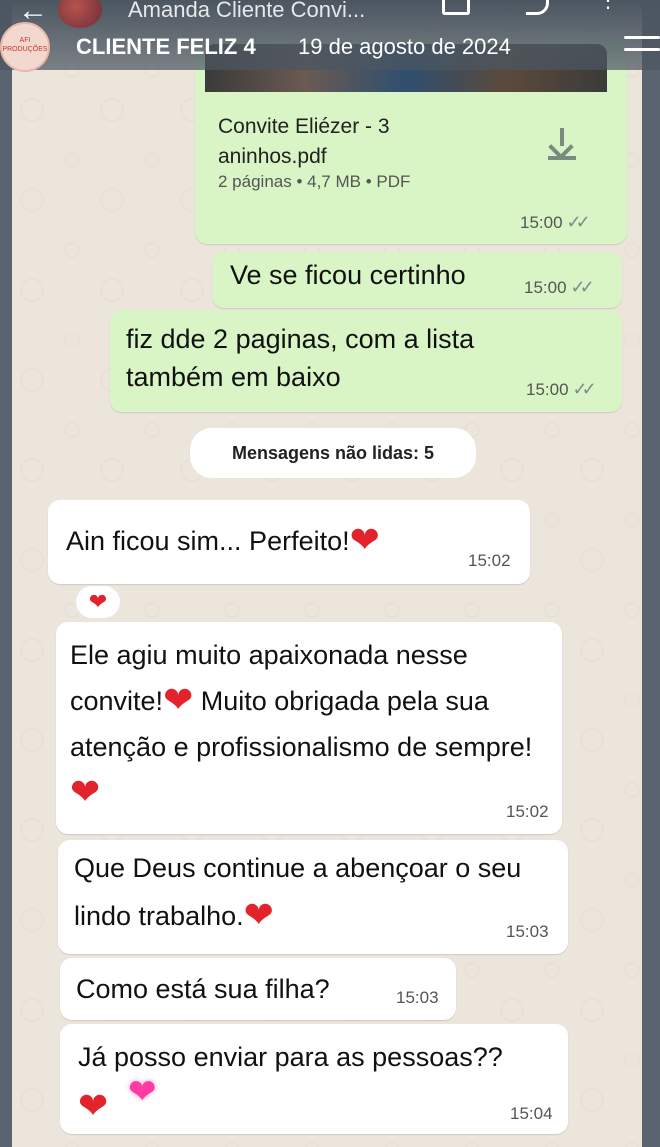  What do you see at coordinates (166, 46) in the screenshot?
I see `story-title: CLIENTE FELIZ 4` at bounding box center [166, 46].